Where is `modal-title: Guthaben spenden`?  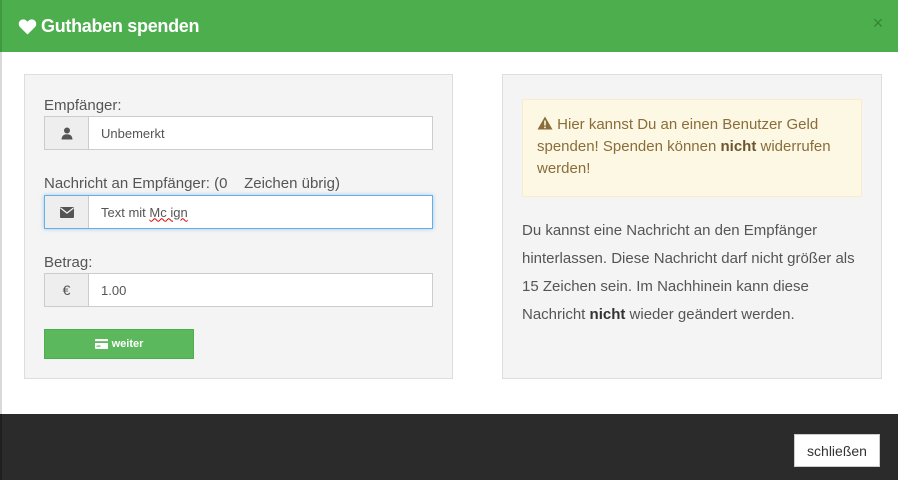
modal-title: Guthaben spenden is located at coordinates (109, 26).